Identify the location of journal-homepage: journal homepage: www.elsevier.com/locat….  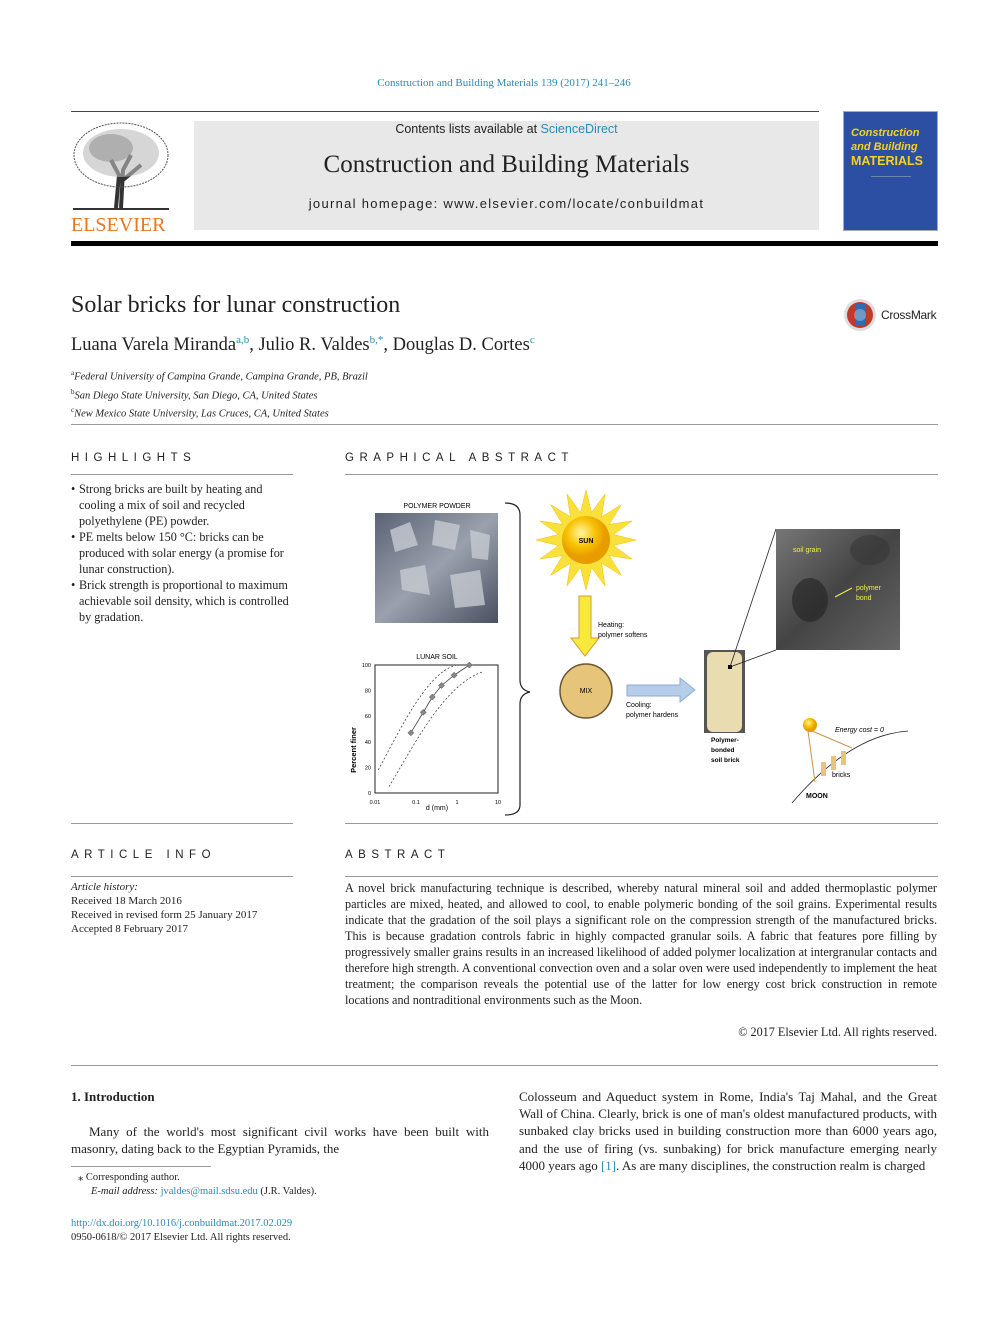
(506, 203).